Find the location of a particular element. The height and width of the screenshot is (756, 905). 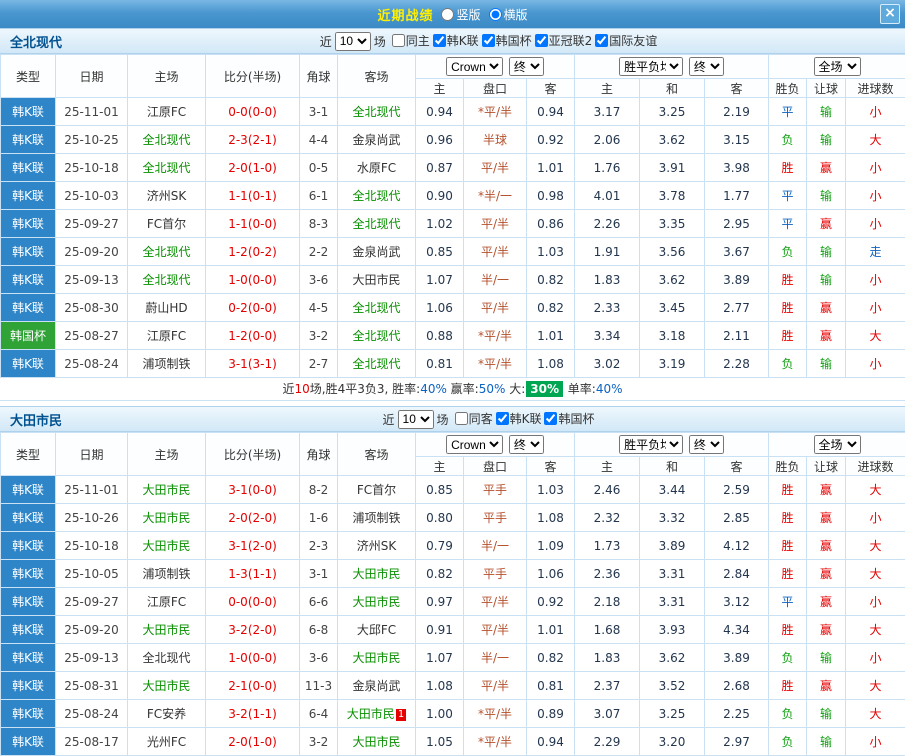

home-odds: 1.00 is located at coordinates (440, 714).